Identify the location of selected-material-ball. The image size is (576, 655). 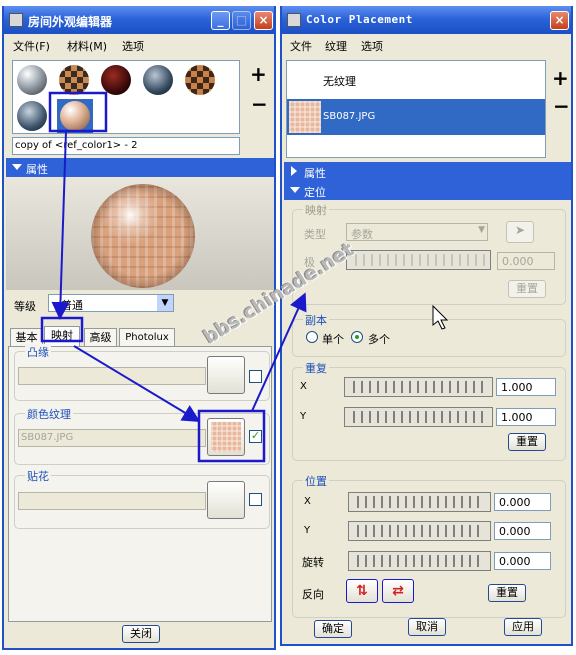
(75, 116).